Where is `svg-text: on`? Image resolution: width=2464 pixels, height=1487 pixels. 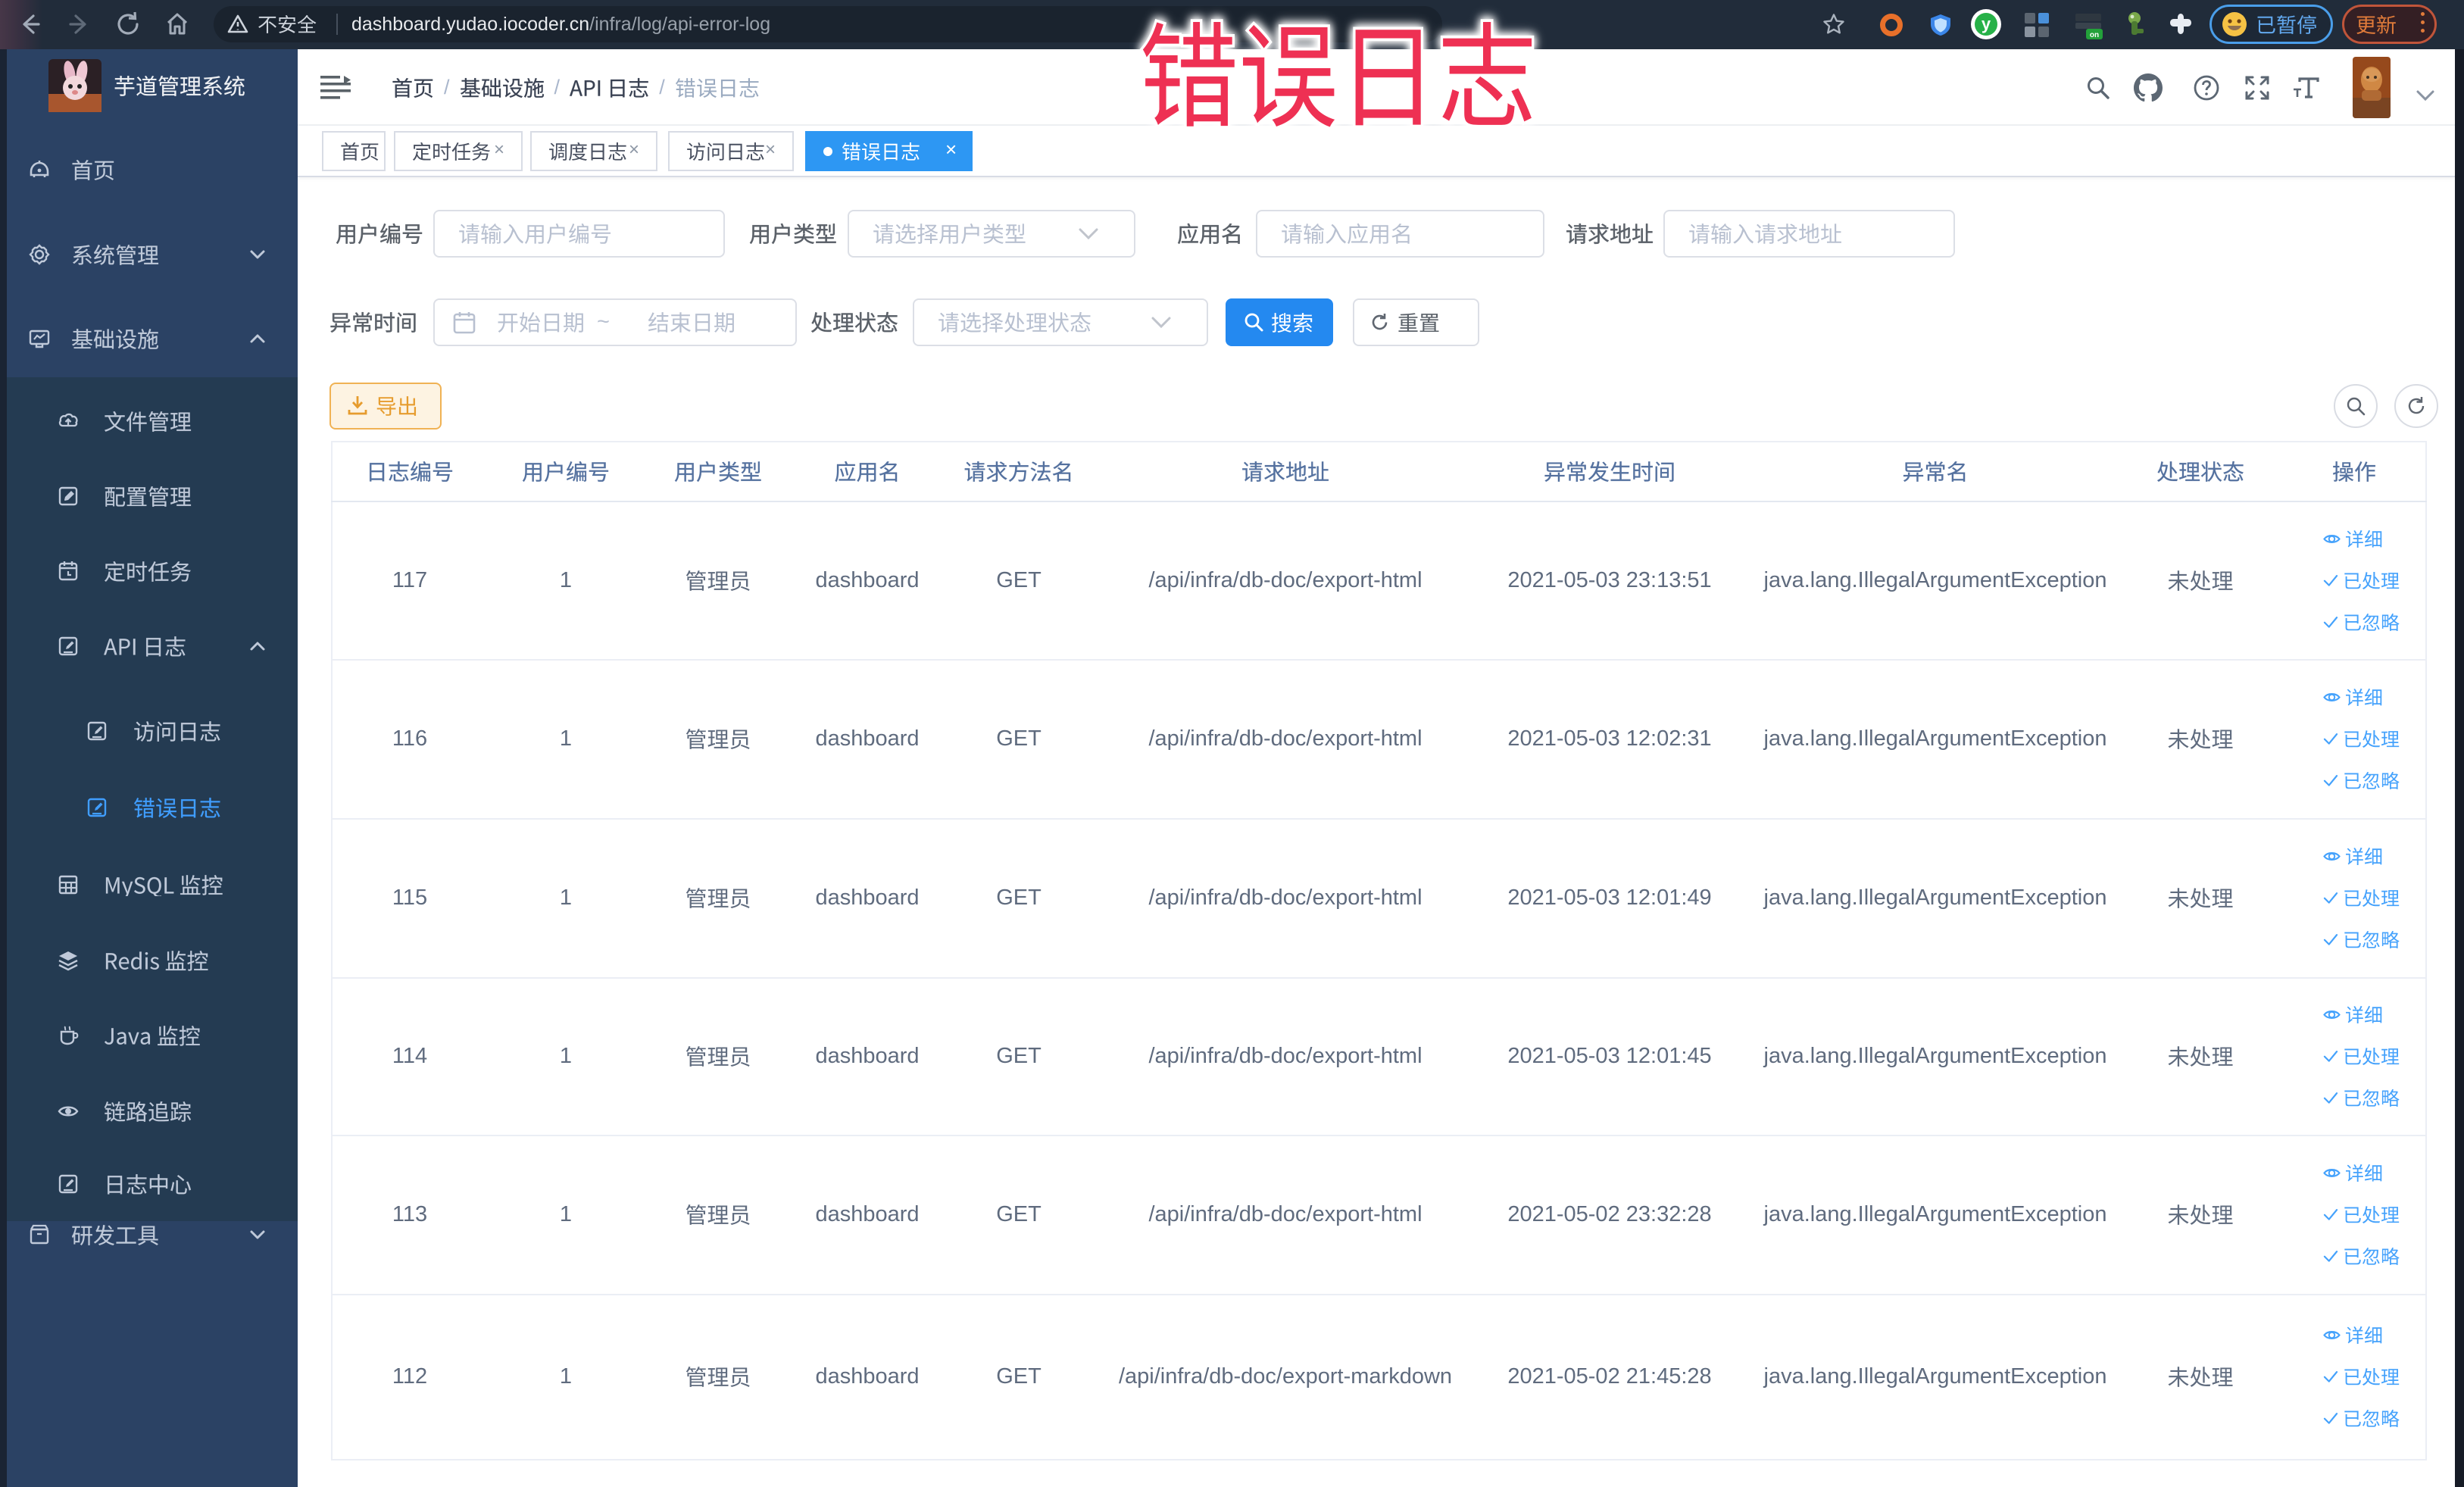
svg-text: on is located at coordinates (2094, 35).